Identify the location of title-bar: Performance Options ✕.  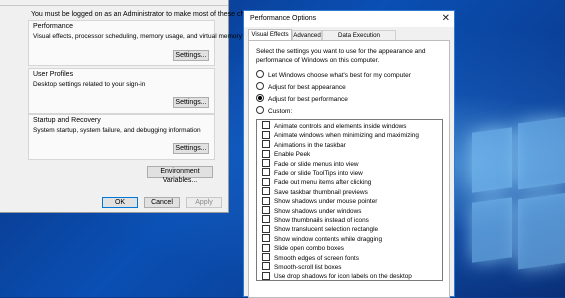
(349, 19).